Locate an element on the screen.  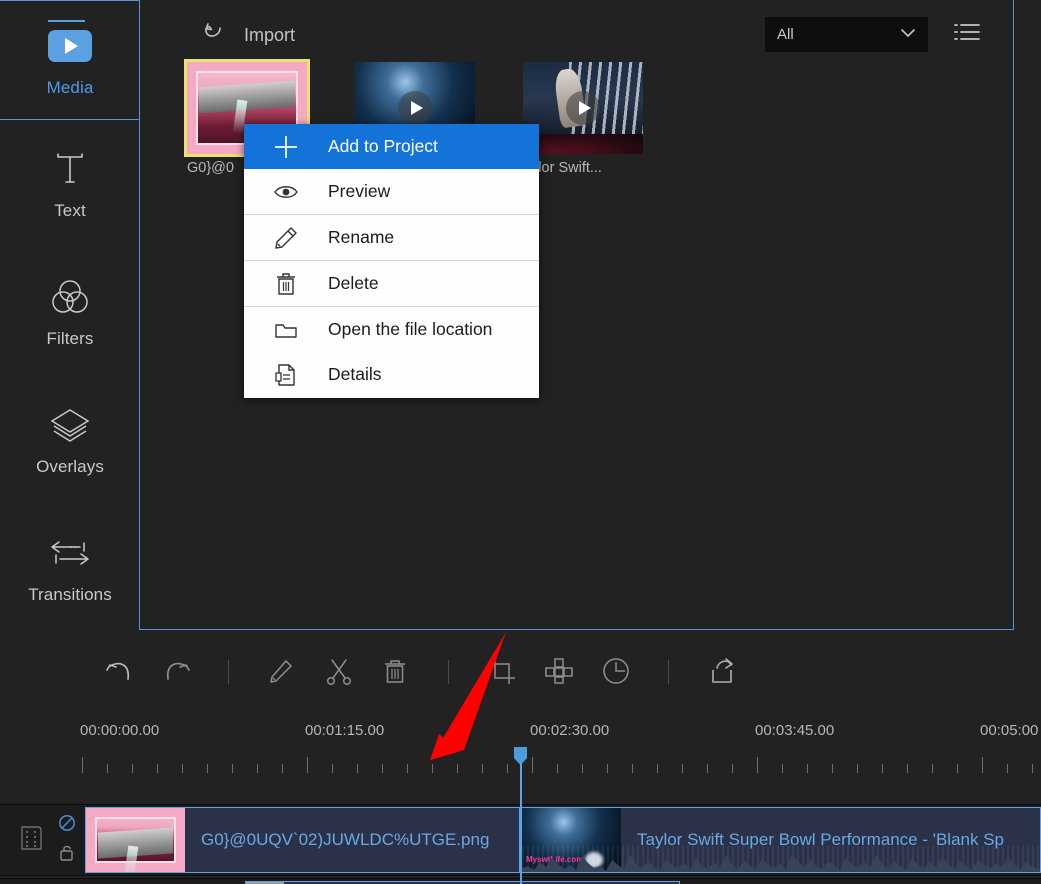
transitions-arrows-icon is located at coordinates (70, 553).